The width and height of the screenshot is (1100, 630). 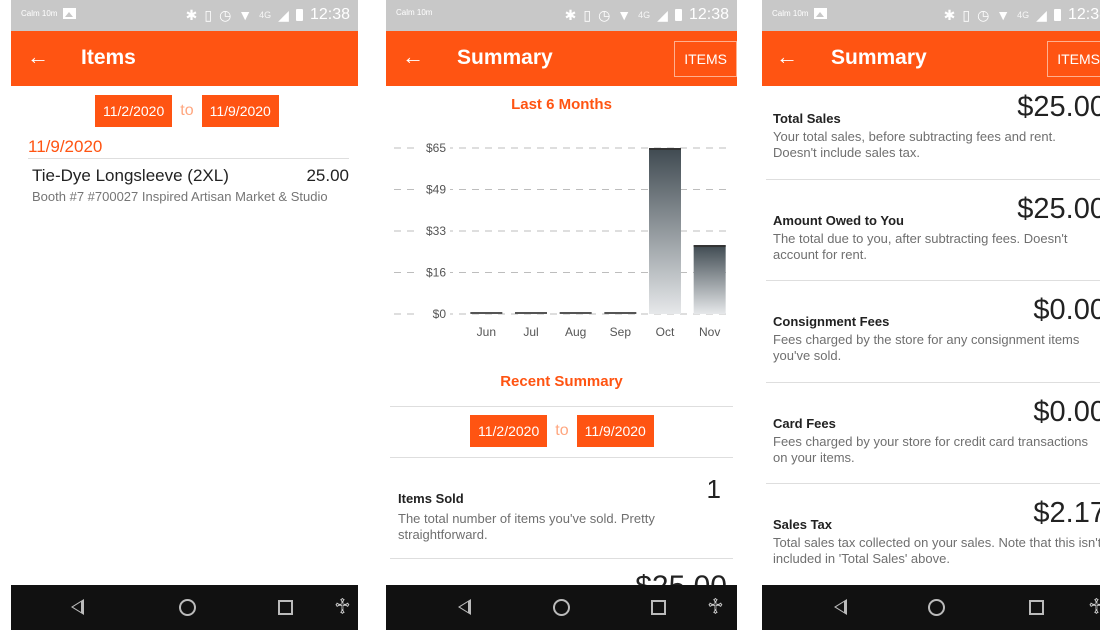 What do you see at coordinates (838, 220) in the screenshot?
I see `row-title: Amount Owed to You` at bounding box center [838, 220].